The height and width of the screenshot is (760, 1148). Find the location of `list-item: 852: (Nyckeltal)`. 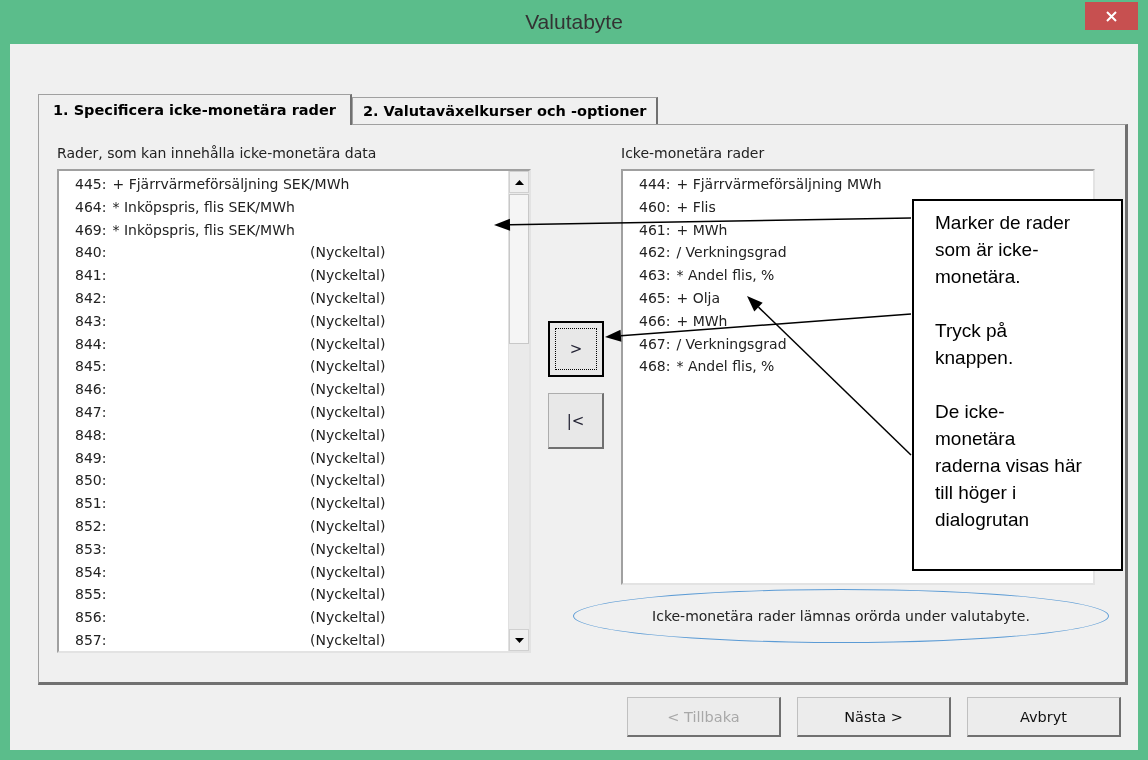

list-item: 852: (Nyckeltal) is located at coordinates (230, 526).